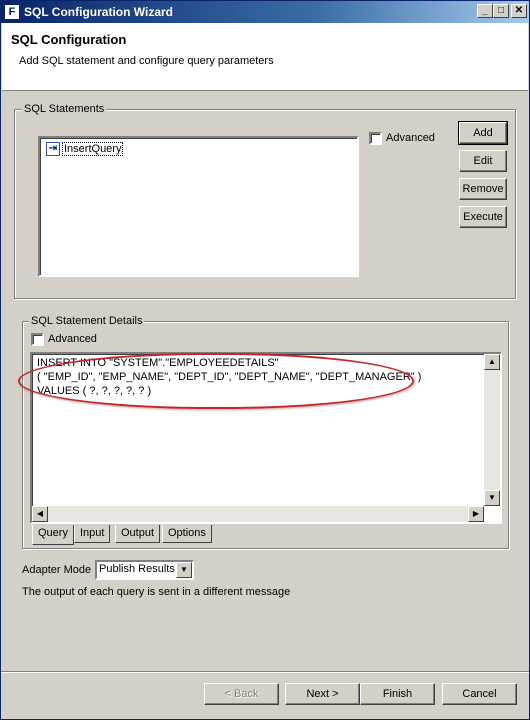  What do you see at coordinates (492, 430) in the screenshot?
I see `vertical-scrollbar: ▲ ▼` at bounding box center [492, 430].